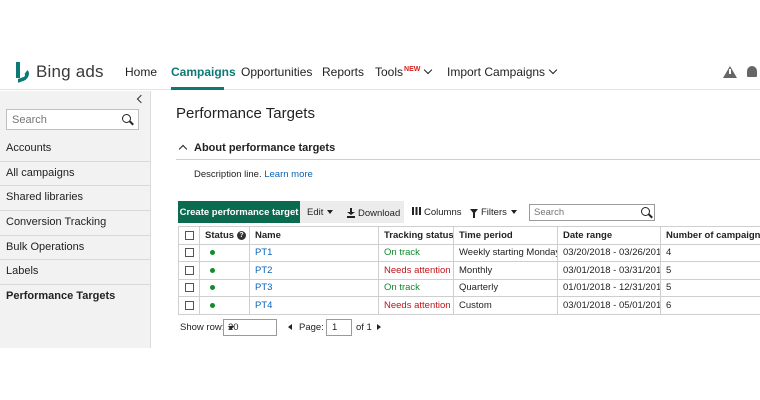 This screenshot has width=760, height=400. I want to click on sidebar-item-accounts: Accounts, so click(75, 149).